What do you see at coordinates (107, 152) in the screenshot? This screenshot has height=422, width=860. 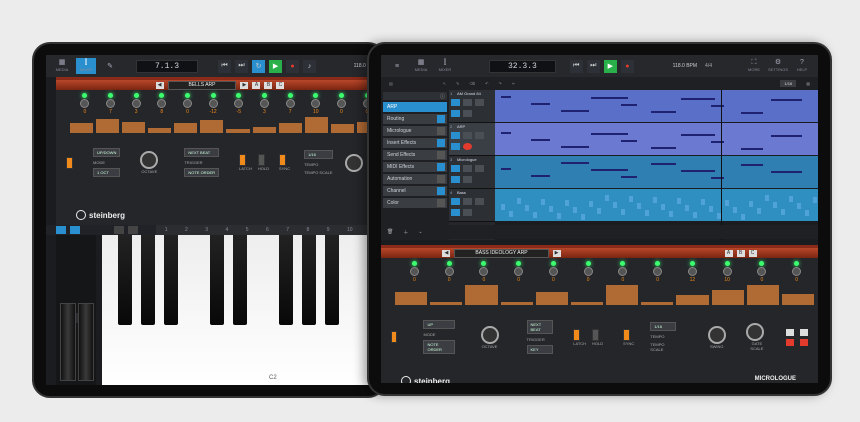 I see `mode-selector: UP/DOWN` at bounding box center [107, 152].